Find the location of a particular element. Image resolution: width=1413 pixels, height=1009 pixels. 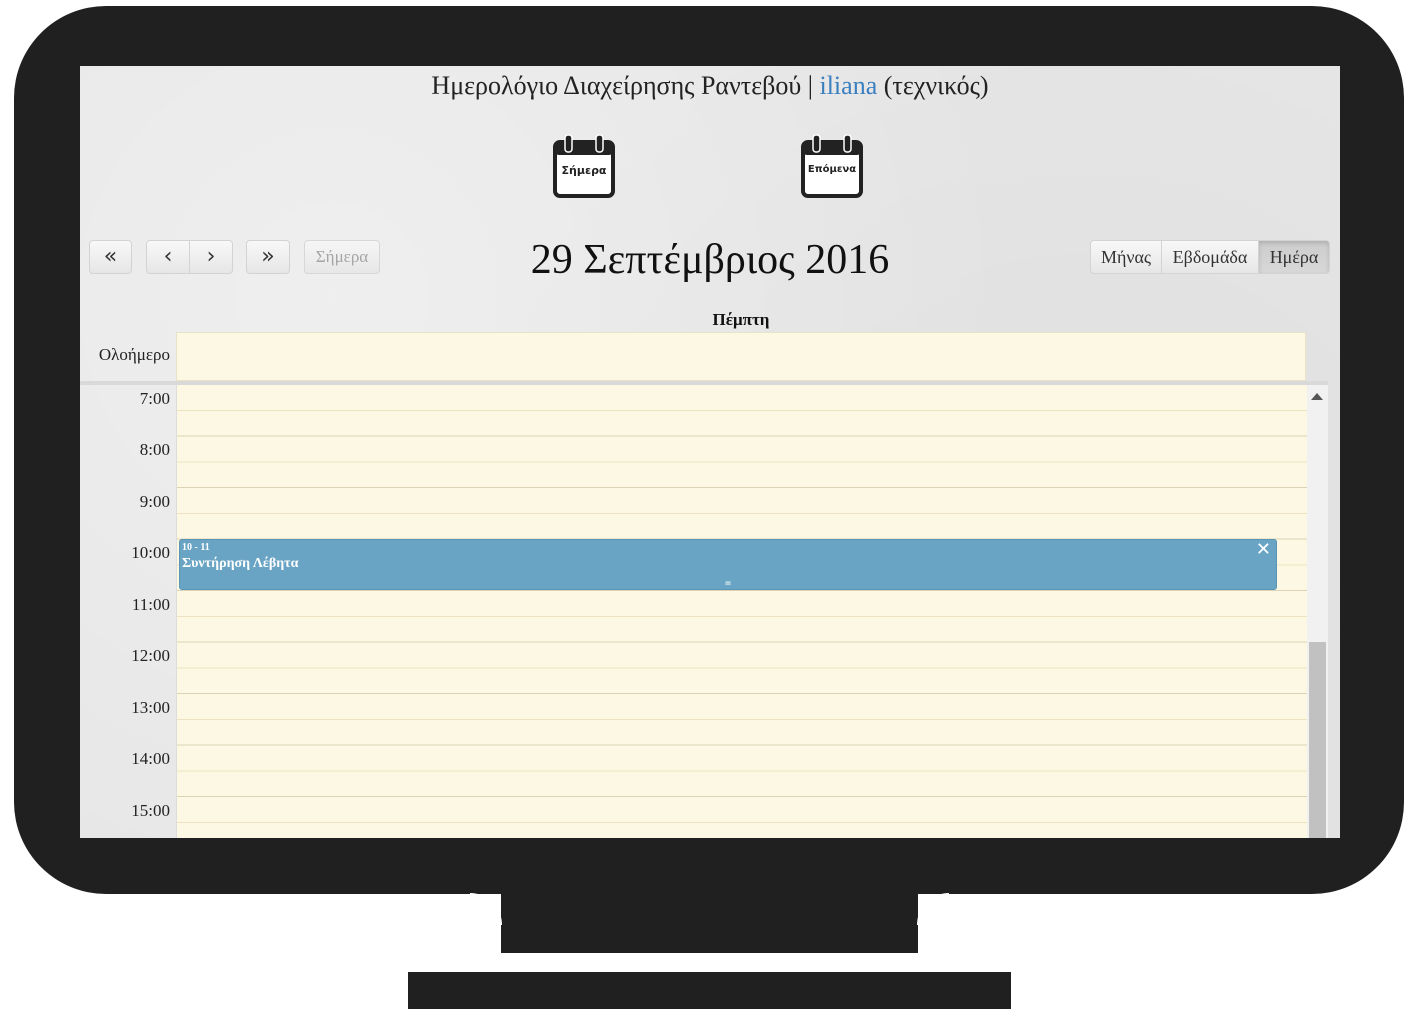

time-label-15: 15:00 is located at coordinates (150, 810).